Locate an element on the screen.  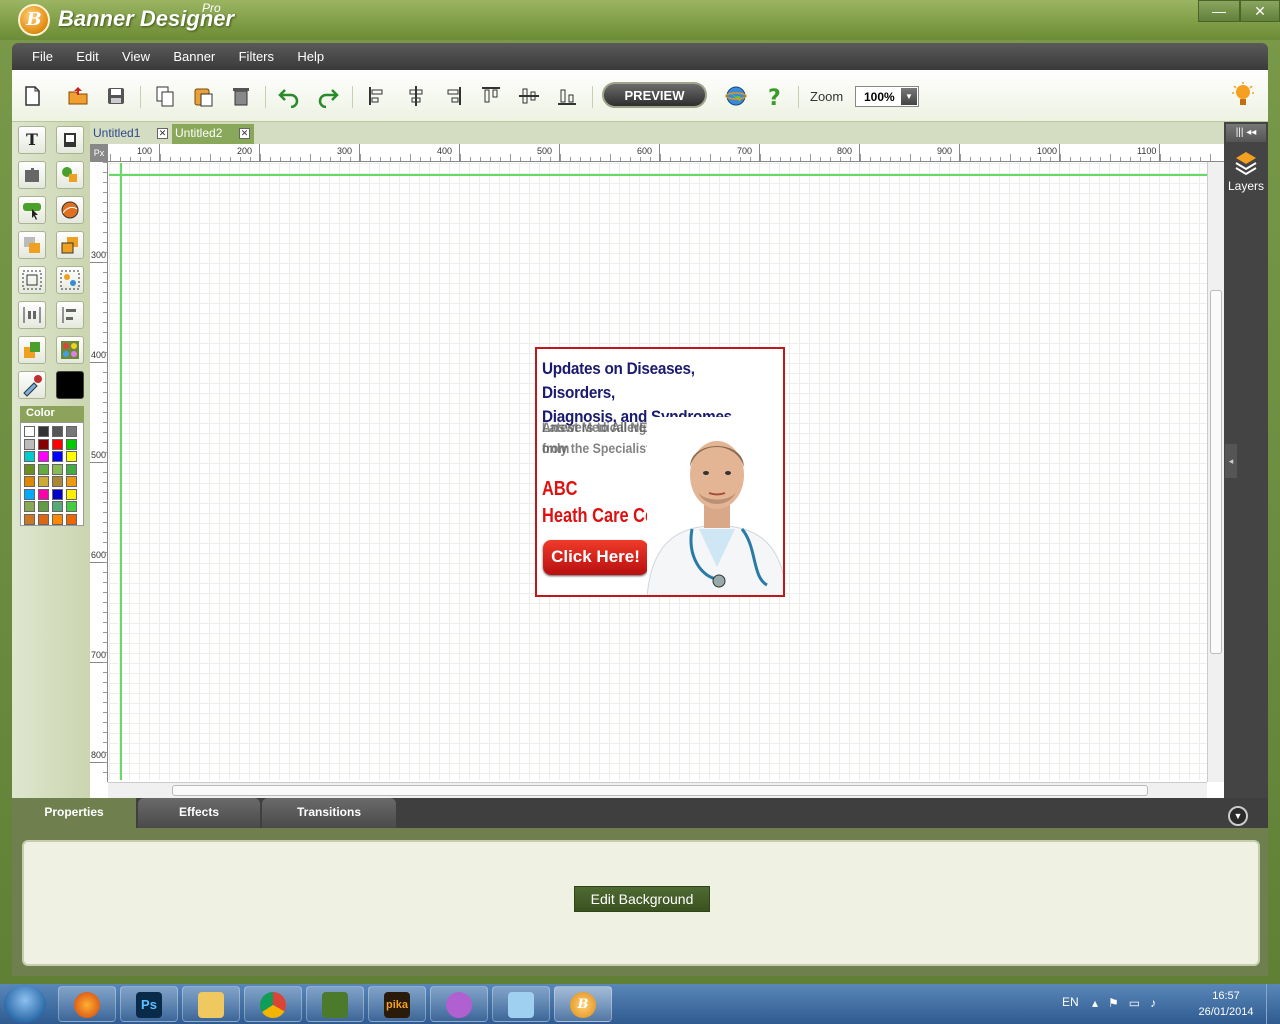
horizontal-guide is located at coordinates (658, 175).